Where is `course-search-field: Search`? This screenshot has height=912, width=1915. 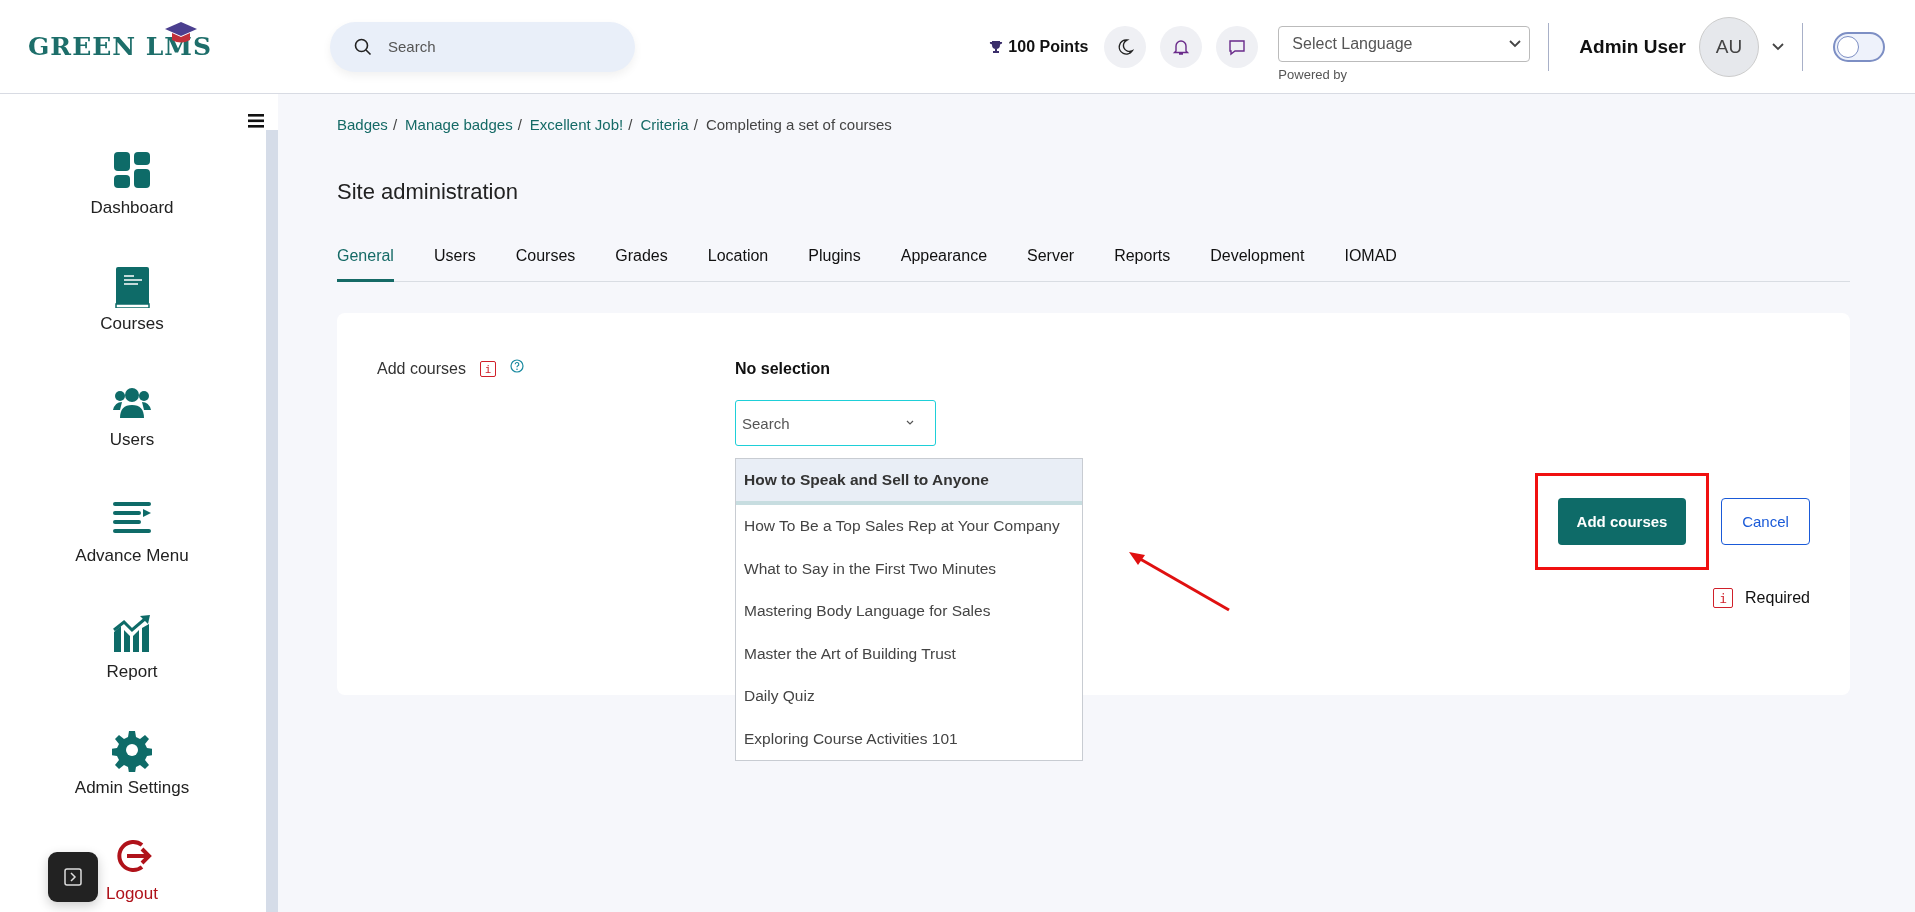 course-search-field: Search is located at coordinates (835, 423).